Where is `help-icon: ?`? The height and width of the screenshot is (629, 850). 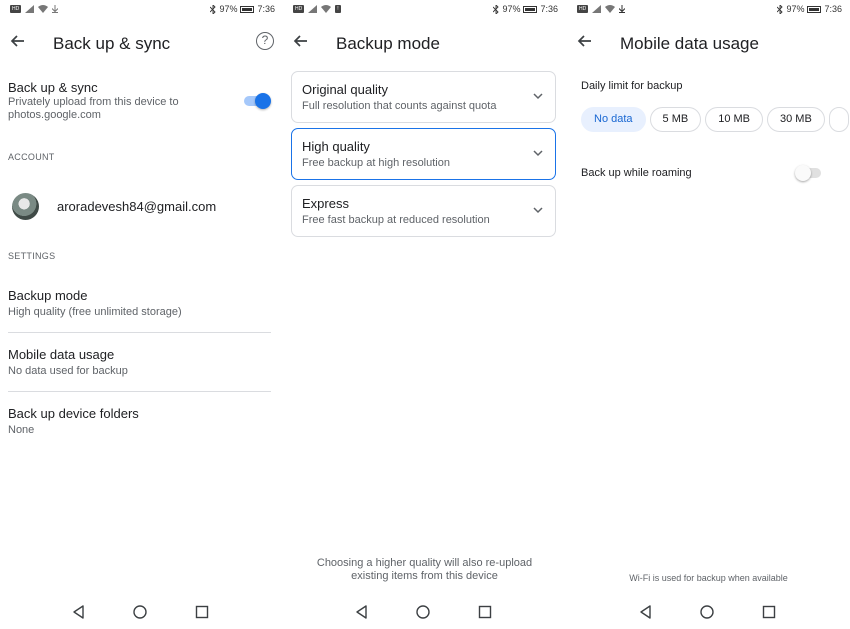
help-icon: ? is located at coordinates (265, 41).